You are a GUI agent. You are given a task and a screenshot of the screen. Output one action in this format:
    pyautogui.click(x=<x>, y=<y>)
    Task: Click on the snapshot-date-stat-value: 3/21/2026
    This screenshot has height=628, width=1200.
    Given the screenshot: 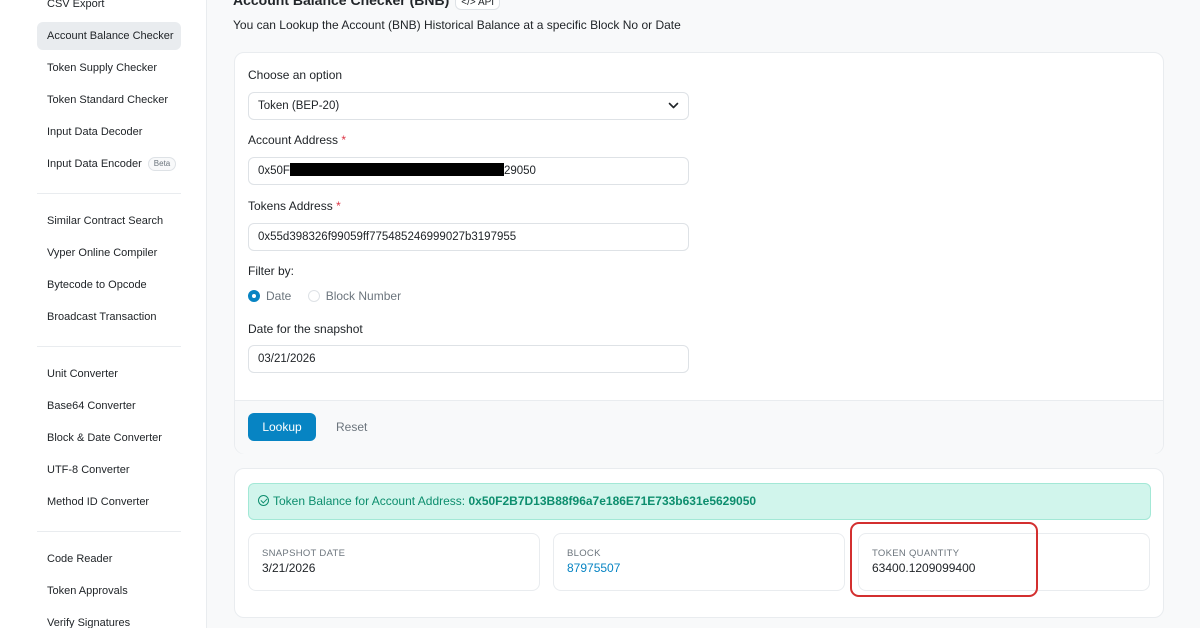 What is the action you would take?
    pyautogui.click(x=289, y=568)
    